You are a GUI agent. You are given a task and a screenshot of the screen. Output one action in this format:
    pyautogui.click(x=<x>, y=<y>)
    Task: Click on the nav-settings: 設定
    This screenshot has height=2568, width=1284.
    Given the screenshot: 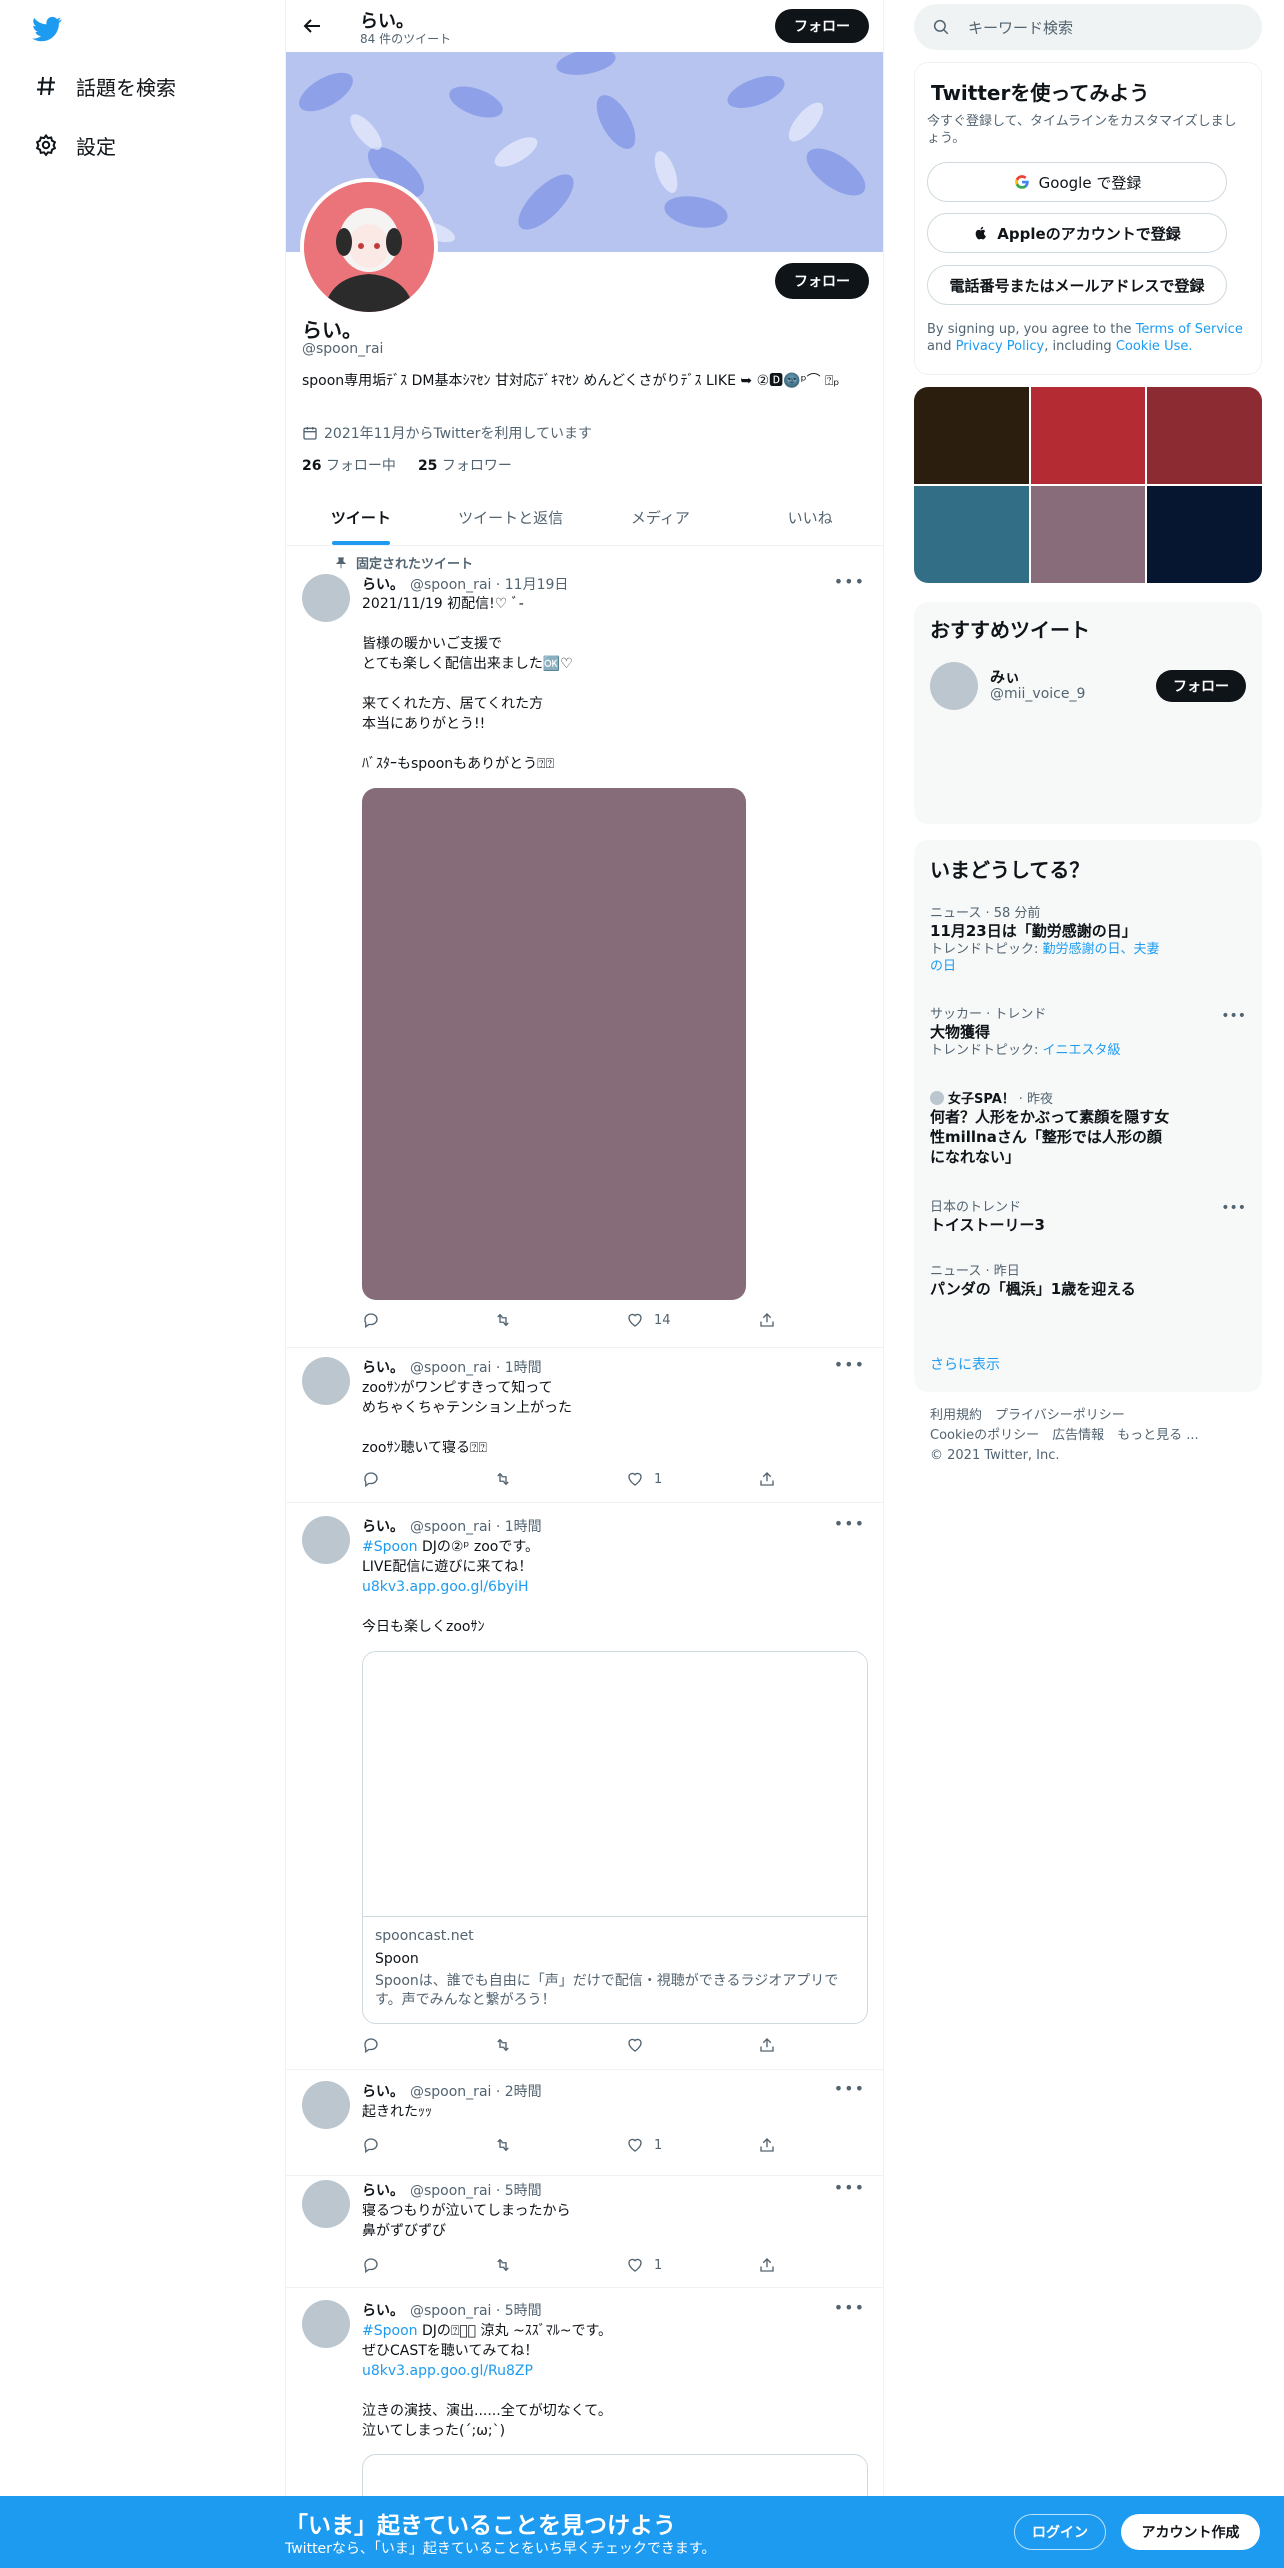 What is the action you would take?
    pyautogui.click(x=75, y=145)
    